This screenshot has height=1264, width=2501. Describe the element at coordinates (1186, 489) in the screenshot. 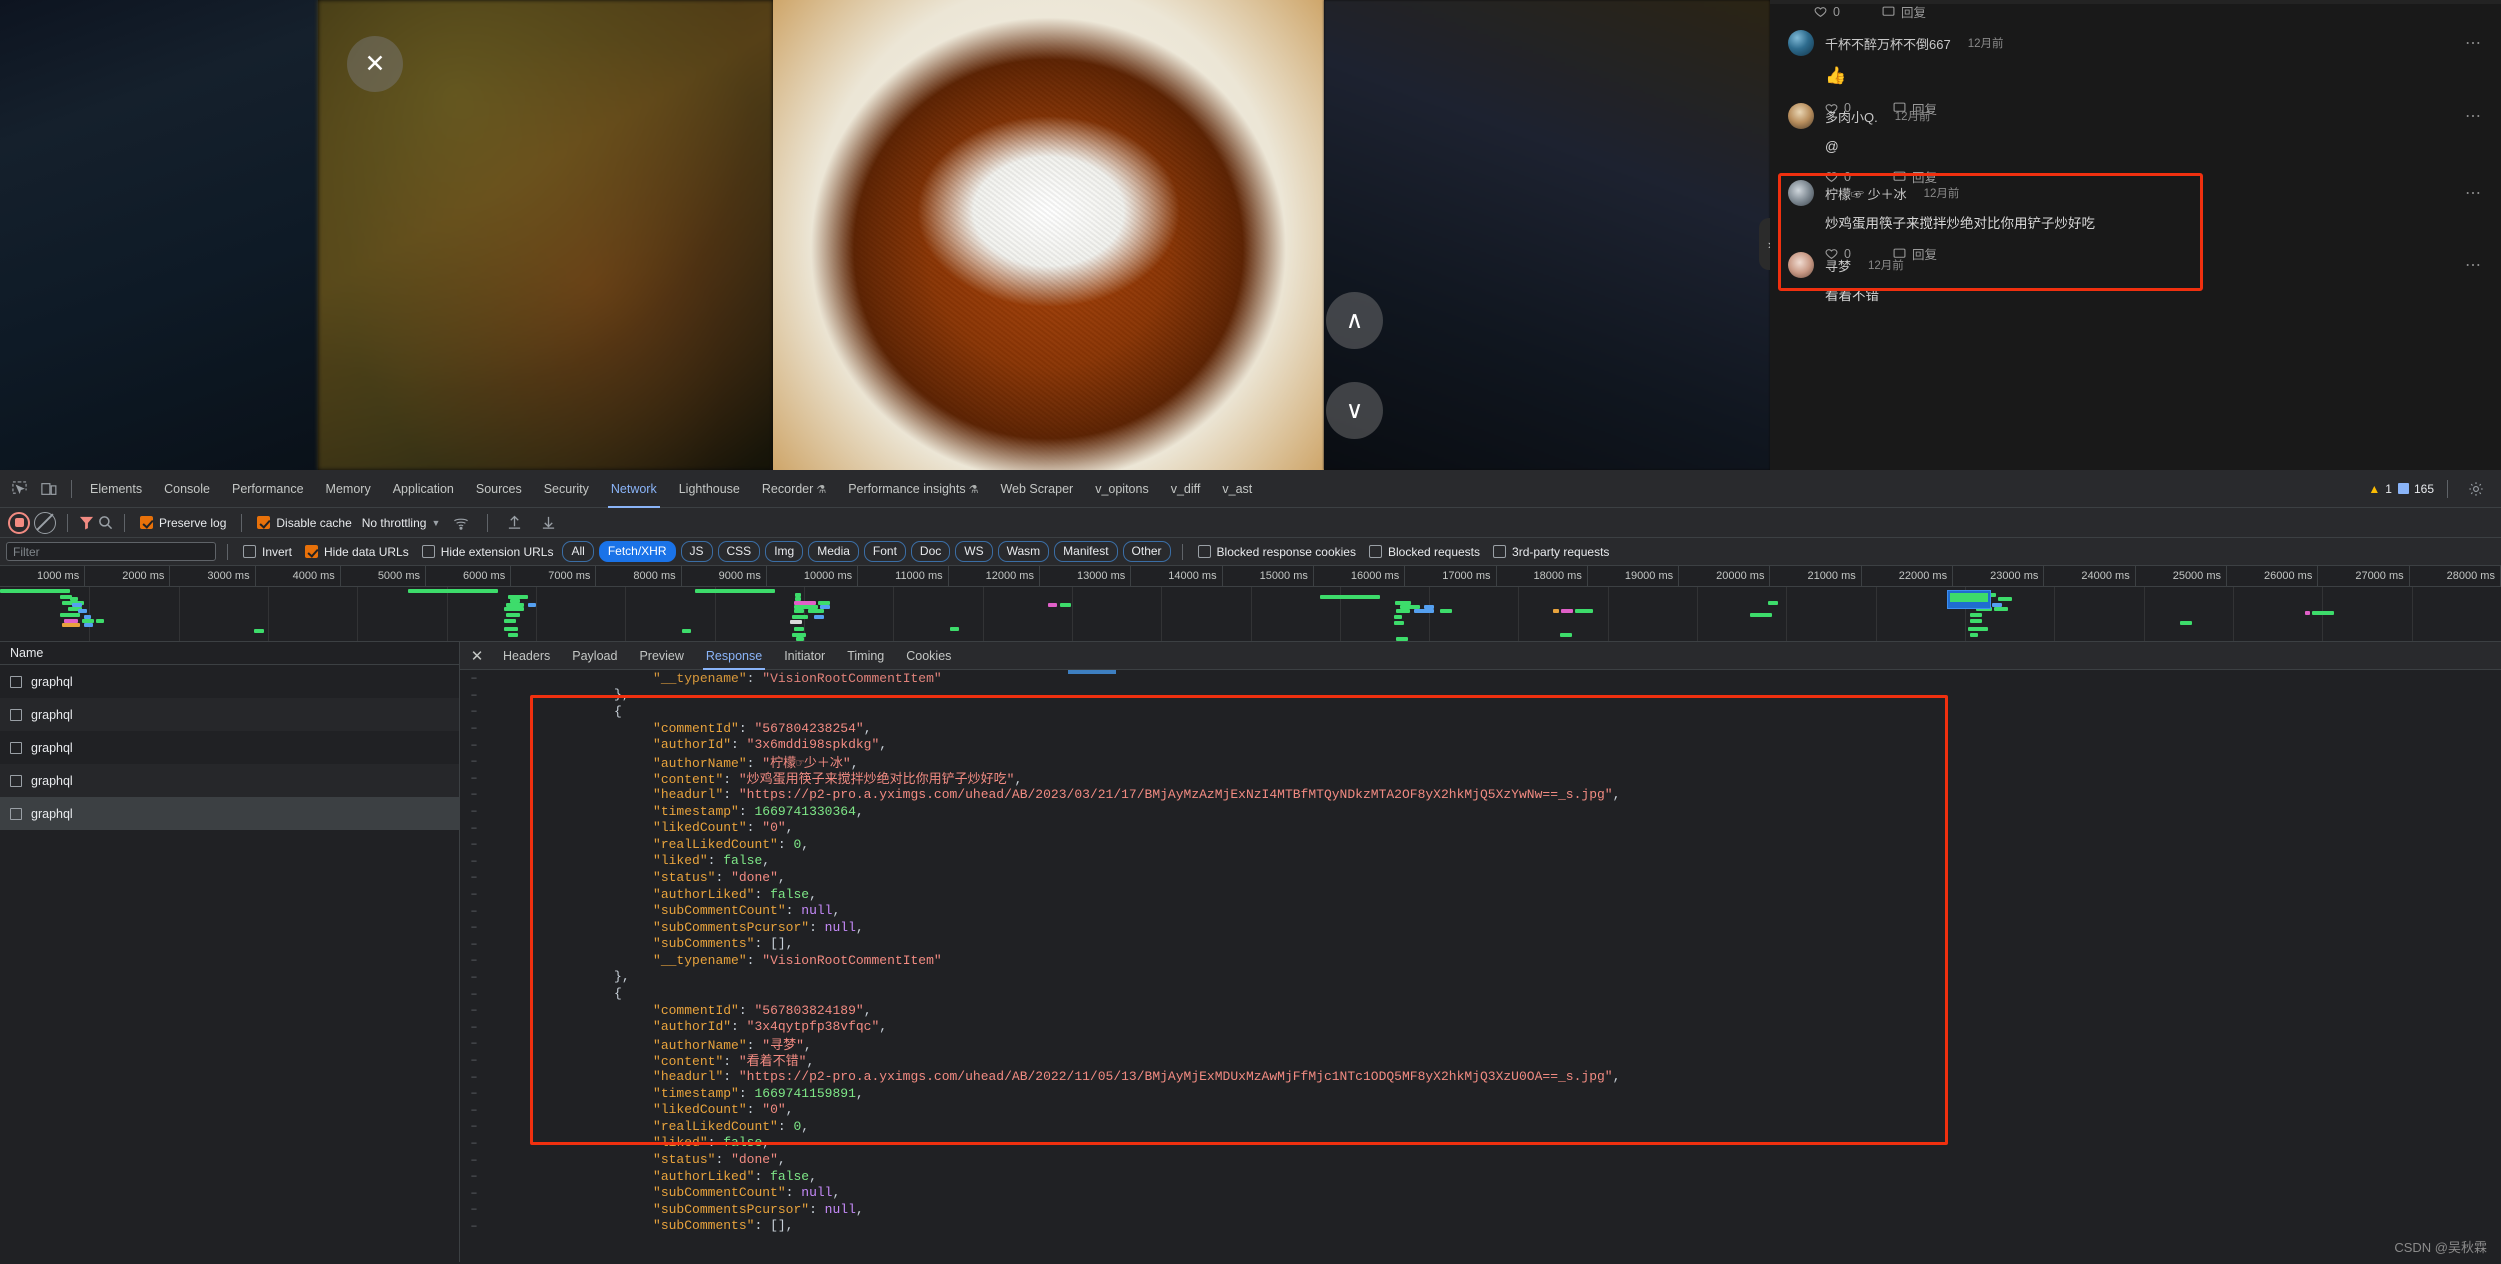

I see `devtools-tab-v-diff: v_diff` at that location.